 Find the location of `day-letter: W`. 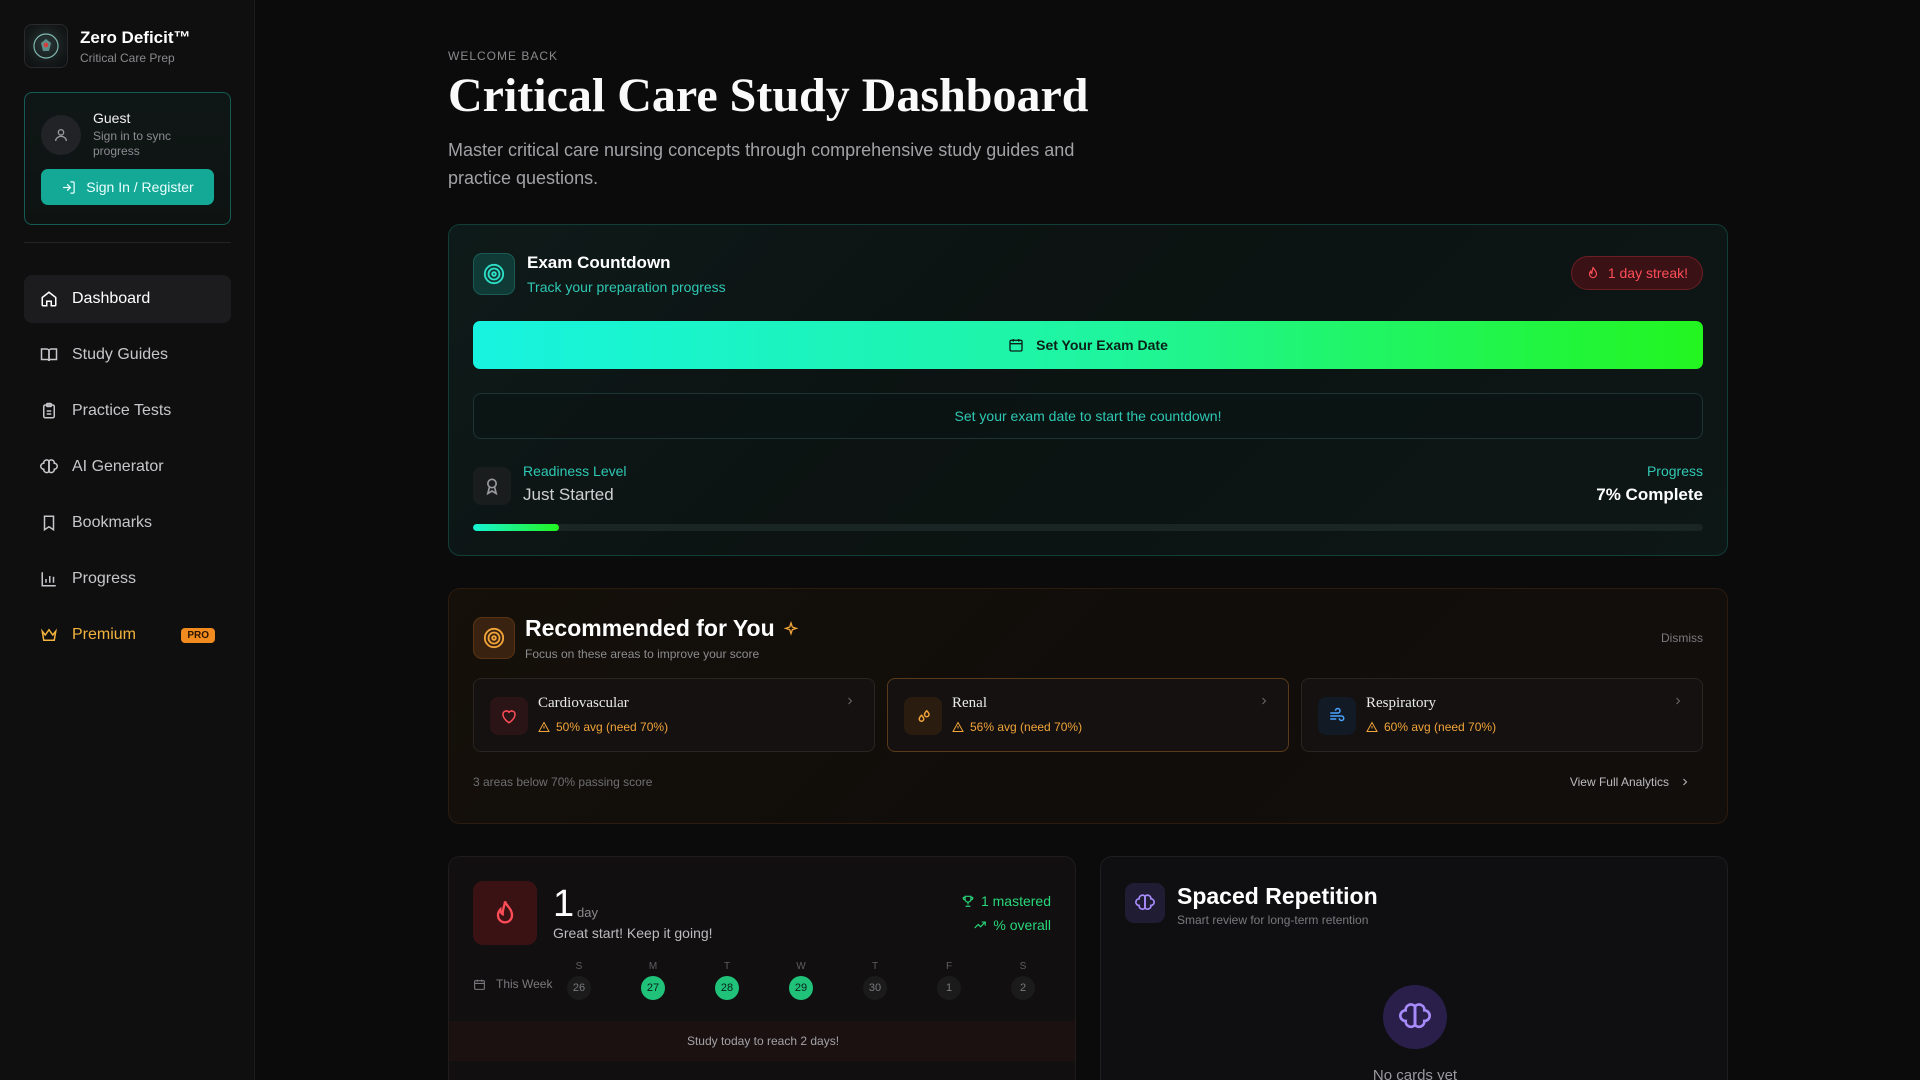

day-letter: W is located at coordinates (801, 966).